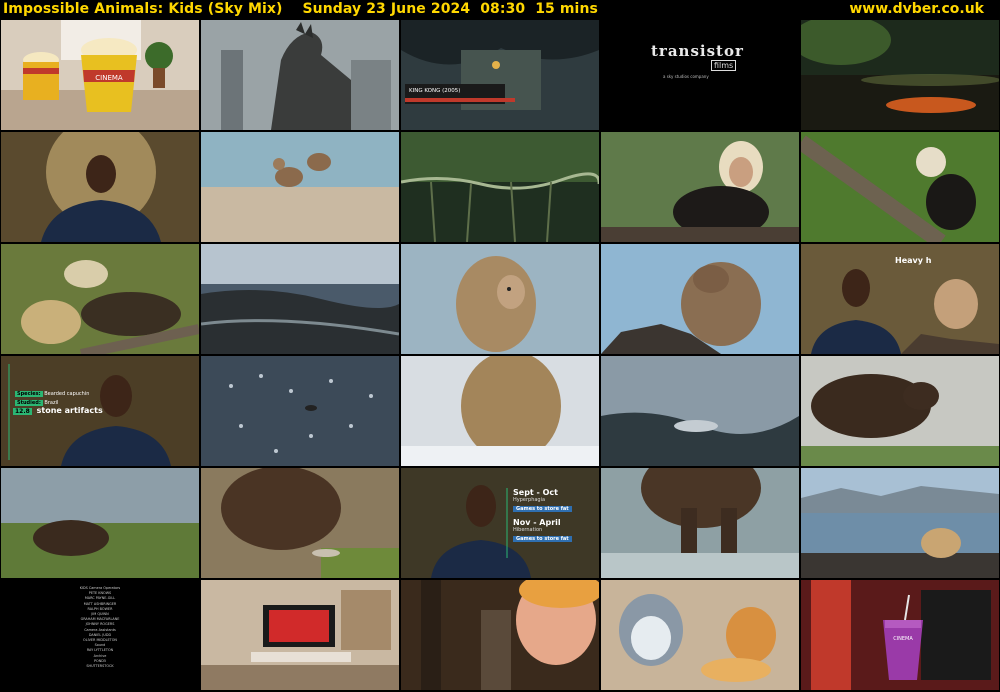 Image resolution: width=1000 pixels, height=692 pixels. Describe the element at coordinates (900, 75) in the screenshot. I see `thumbnail-pond` at that location.